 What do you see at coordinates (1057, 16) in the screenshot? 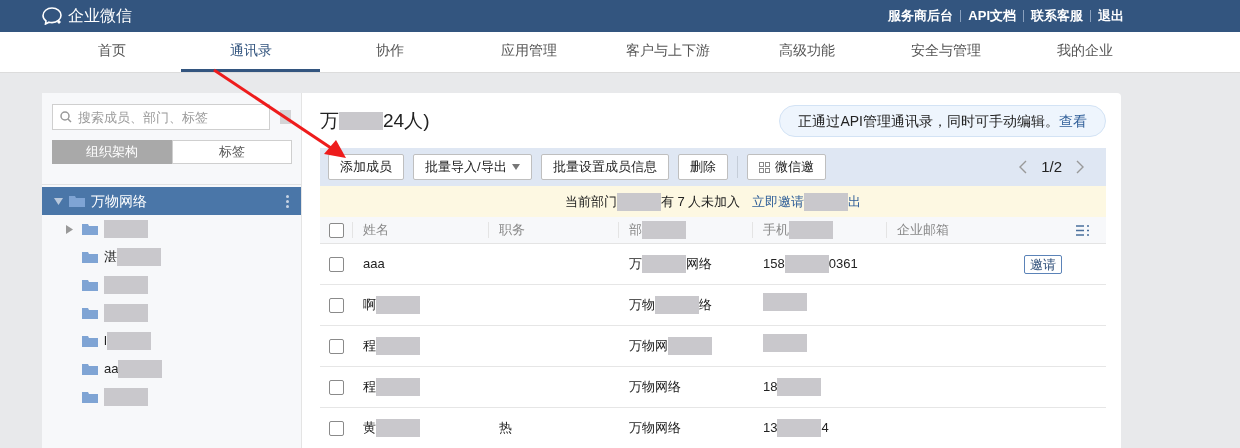
I see `header-link: 联系客服` at bounding box center [1057, 16].